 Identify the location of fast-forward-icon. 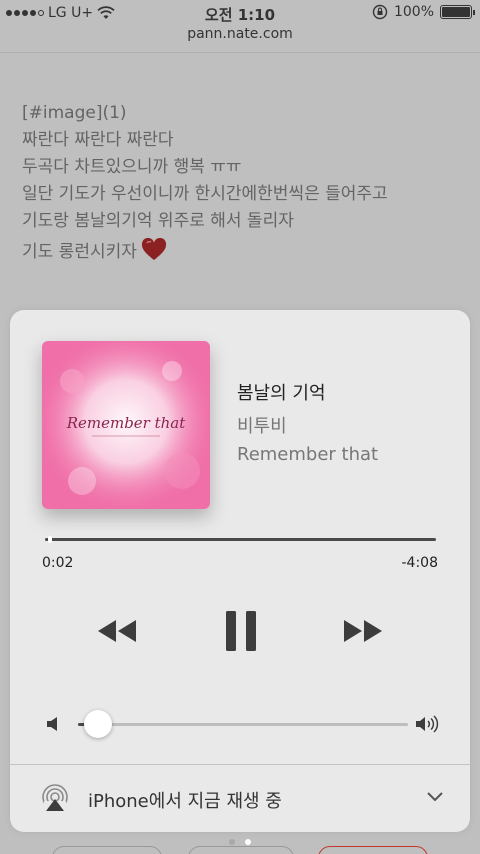
(363, 631).